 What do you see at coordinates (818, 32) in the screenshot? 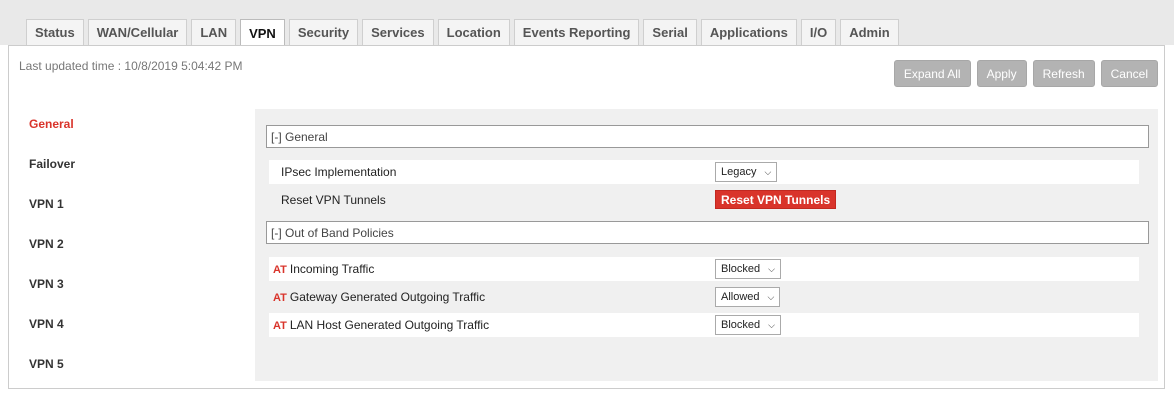
I see `tab-io: I/O` at bounding box center [818, 32].